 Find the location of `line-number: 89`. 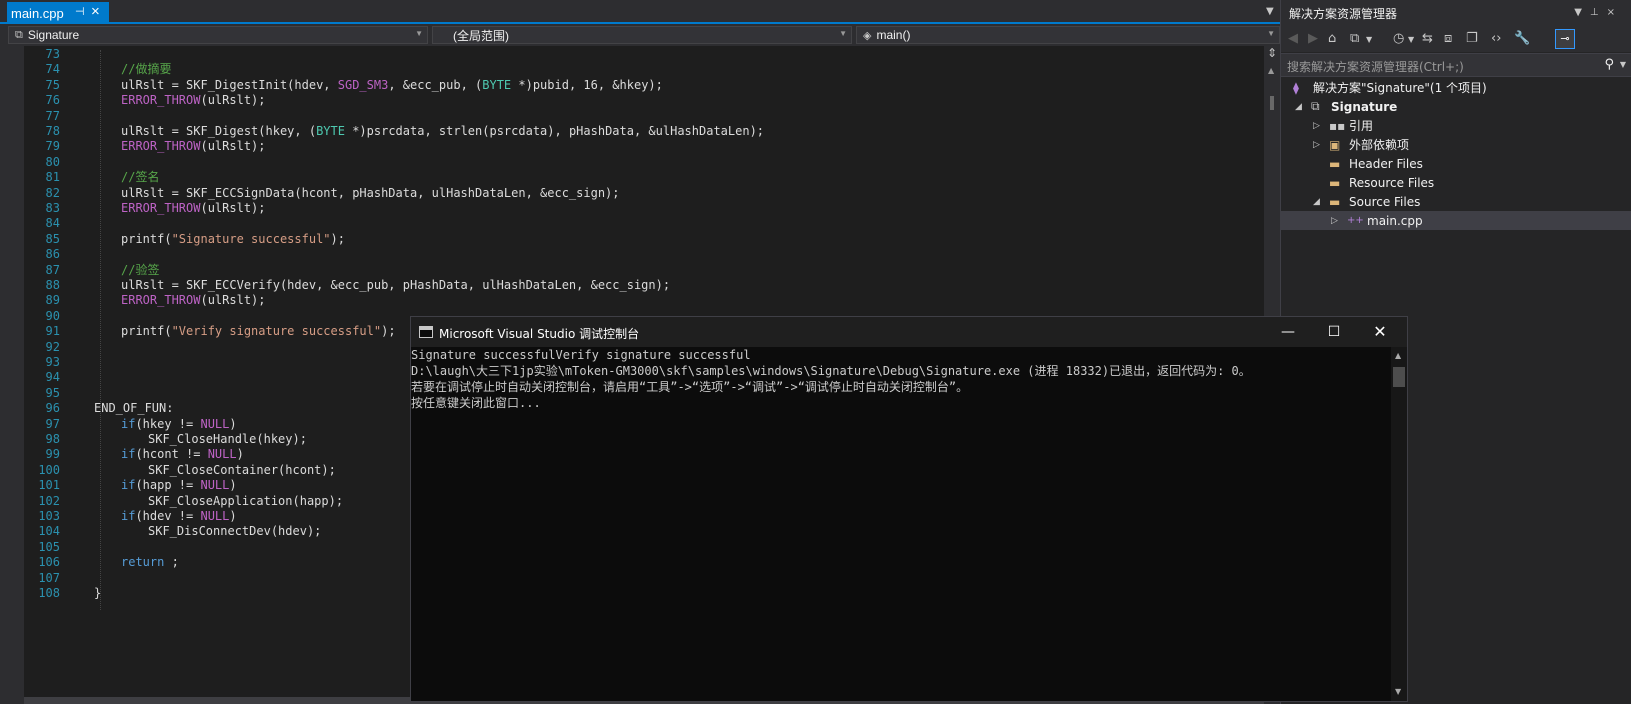

line-number: 89 is located at coordinates (52, 300).